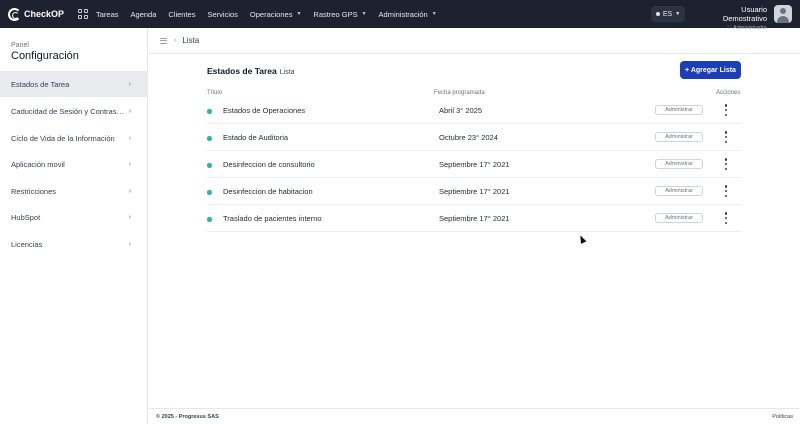 The image size is (800, 424). Describe the element at coordinates (744, 14) in the screenshot. I see `user-name: Usuario Demostrativo` at that location.